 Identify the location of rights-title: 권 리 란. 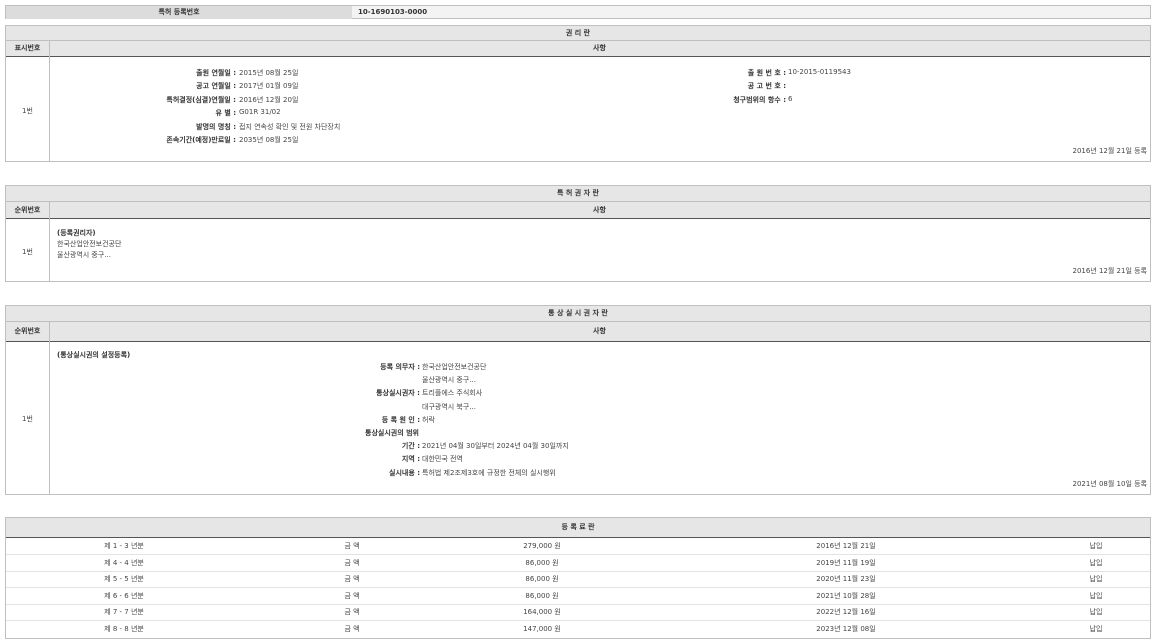
(578, 33).